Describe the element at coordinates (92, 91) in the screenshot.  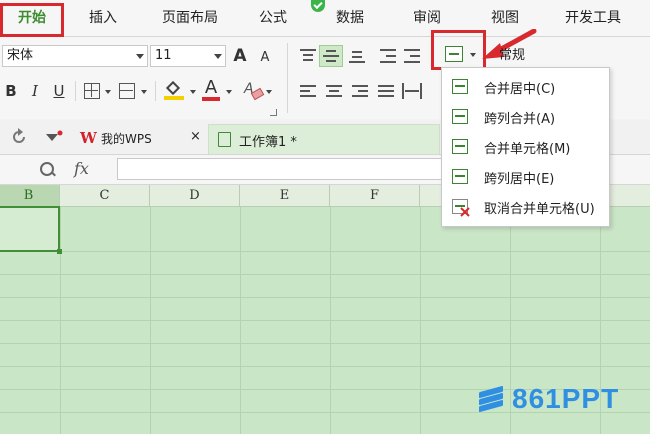
I see `border-icon` at that location.